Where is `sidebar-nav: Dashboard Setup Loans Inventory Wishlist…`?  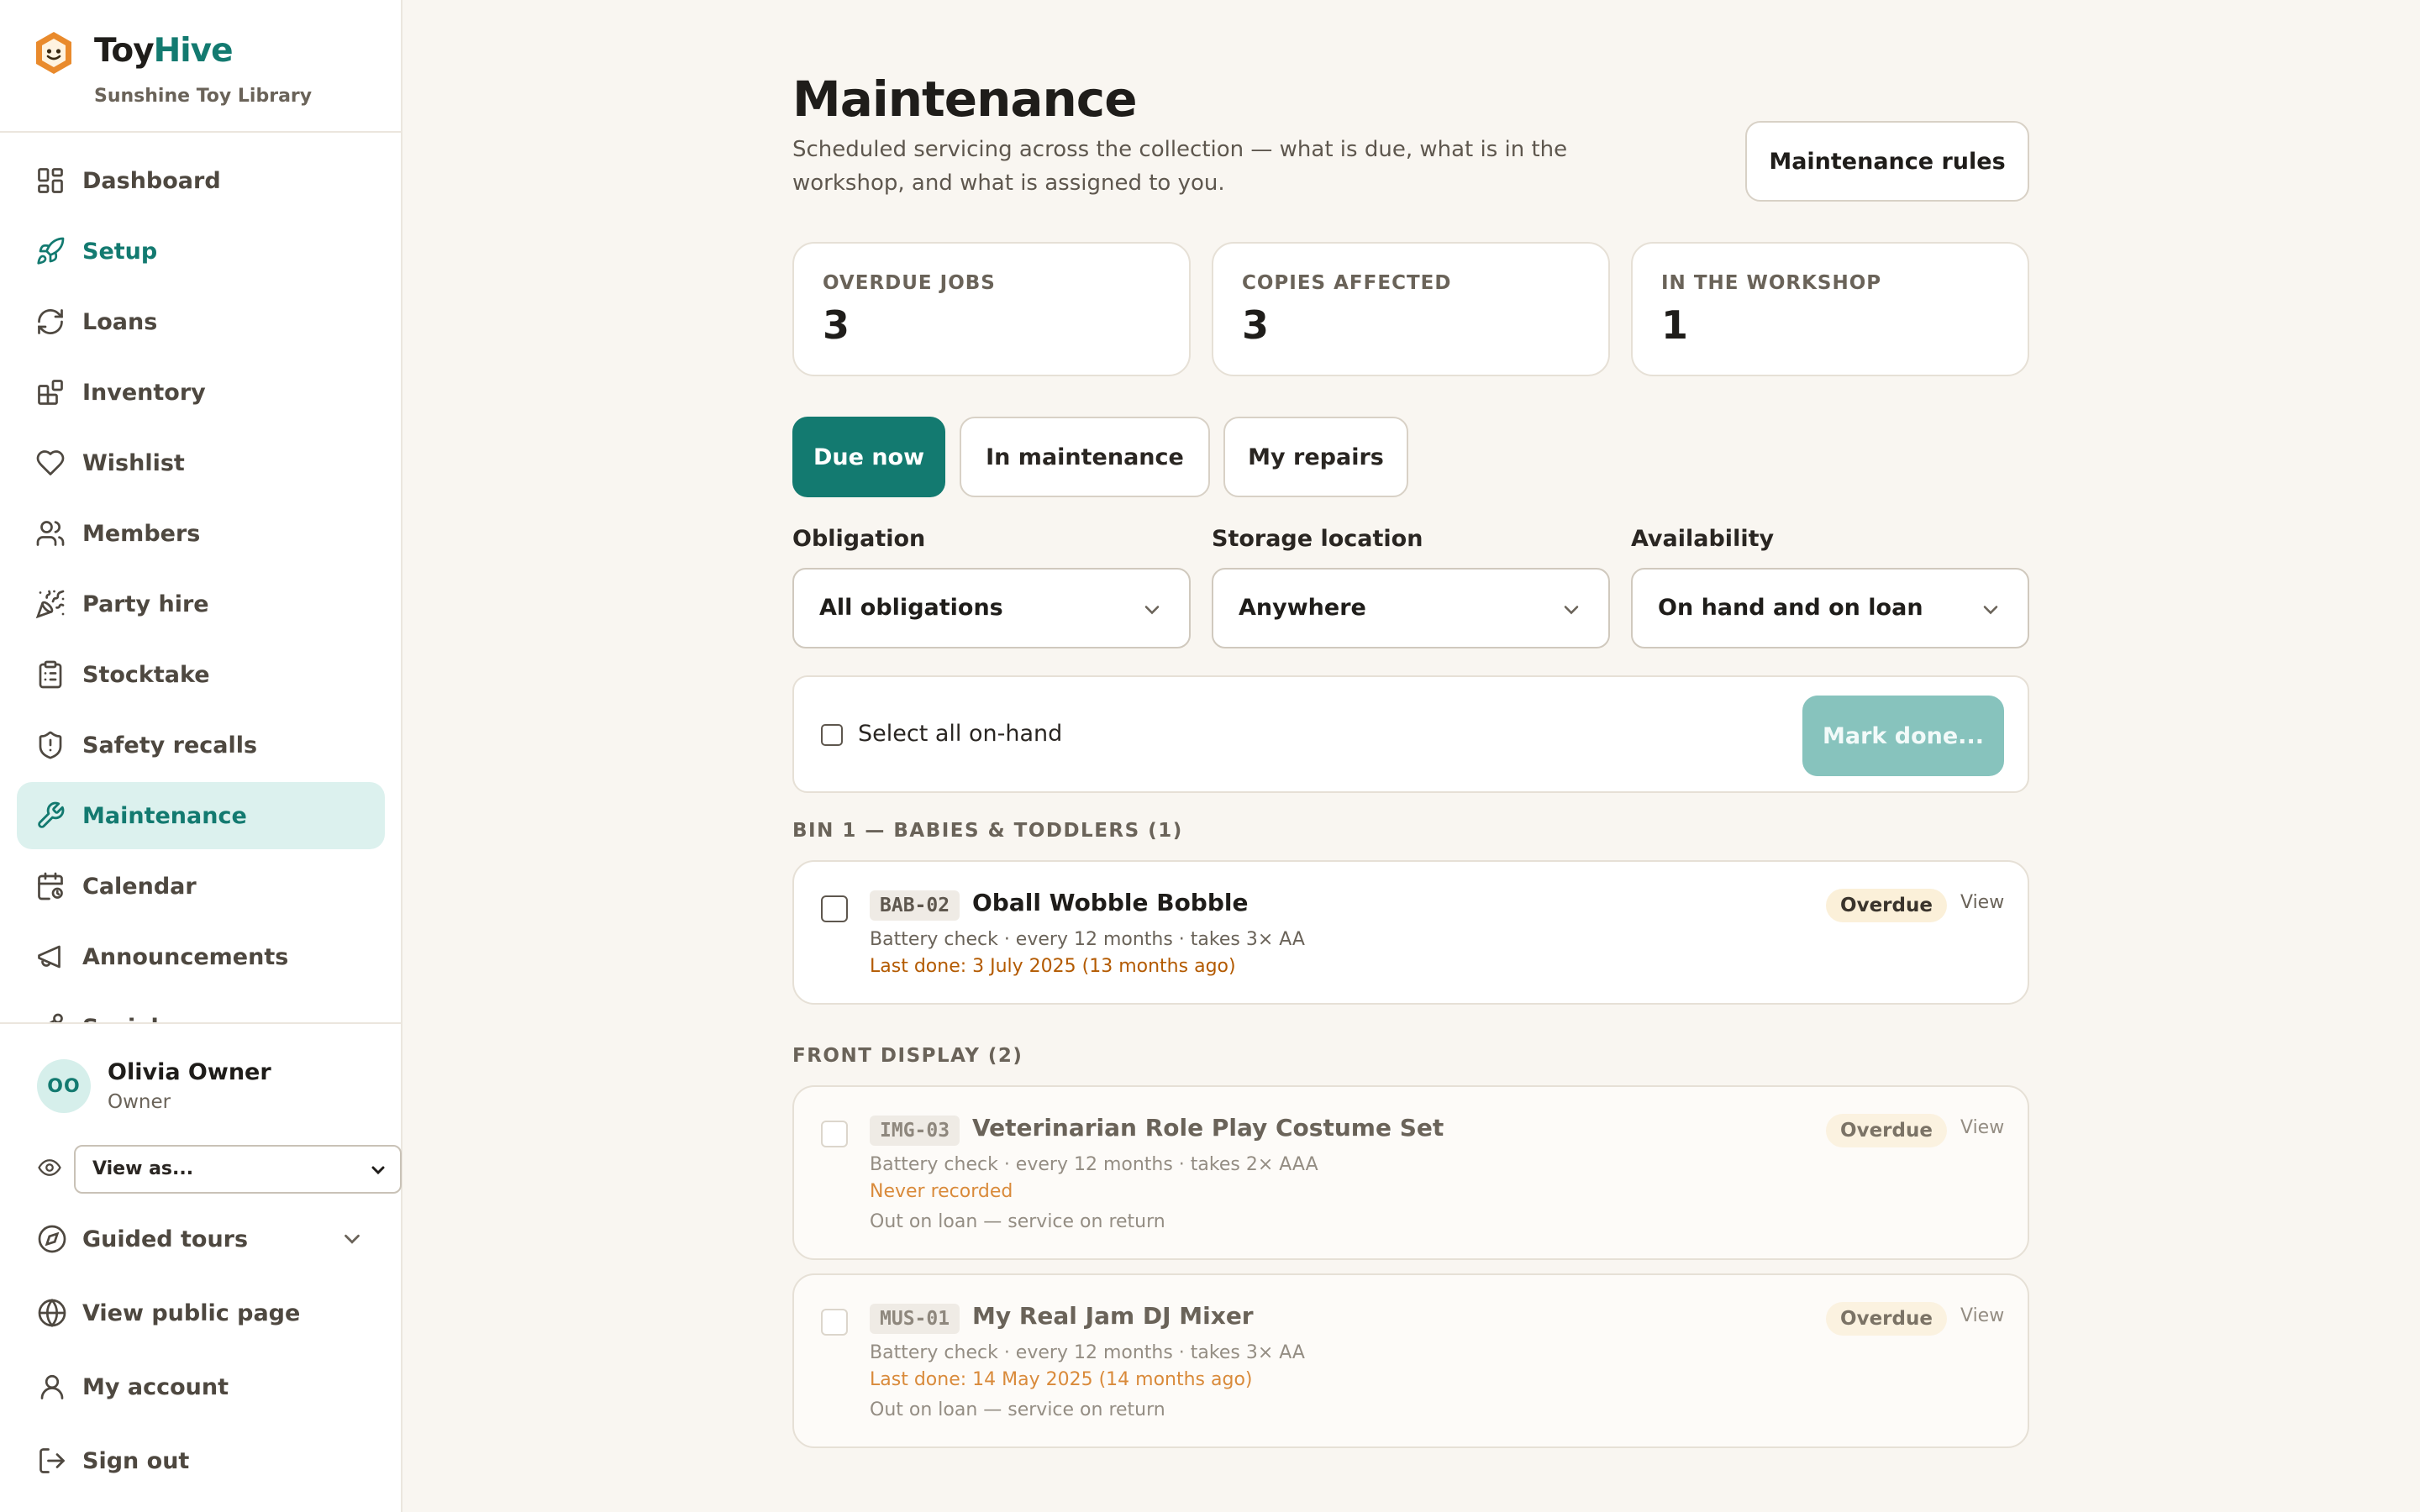 sidebar-nav: Dashboard Setup Loans Inventory Wishlist… is located at coordinates (201, 584).